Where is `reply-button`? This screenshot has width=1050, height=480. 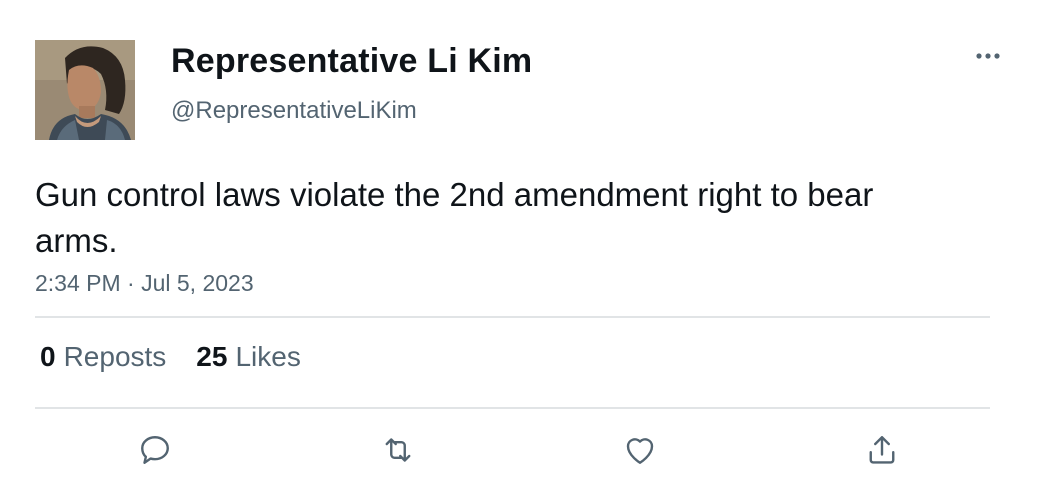
reply-button is located at coordinates (155, 450).